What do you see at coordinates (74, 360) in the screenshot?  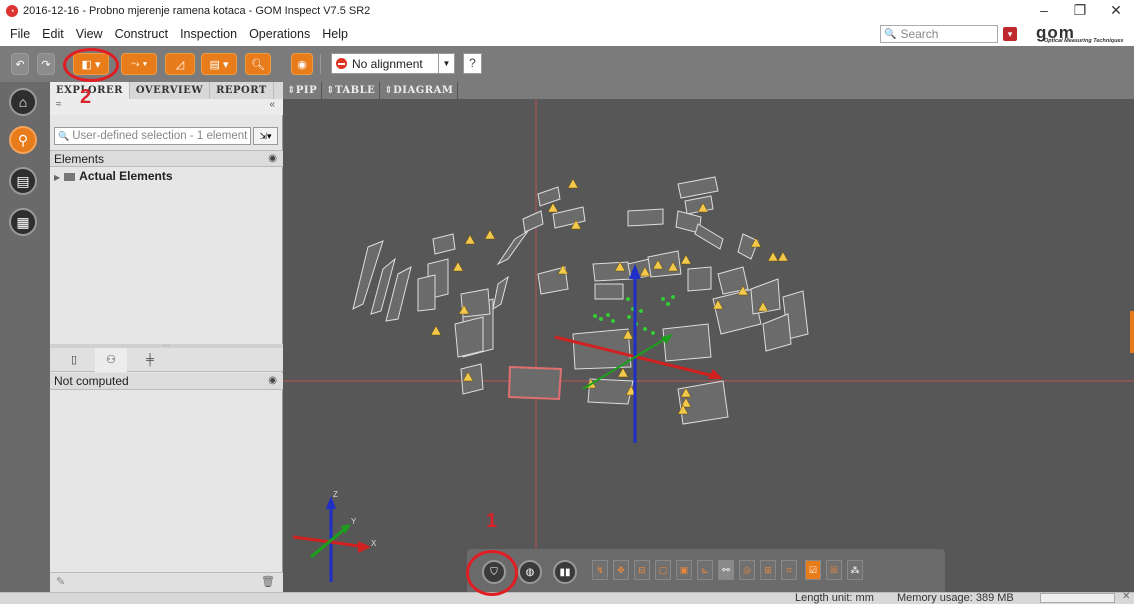 I see `tab-properties: ▯` at bounding box center [74, 360].